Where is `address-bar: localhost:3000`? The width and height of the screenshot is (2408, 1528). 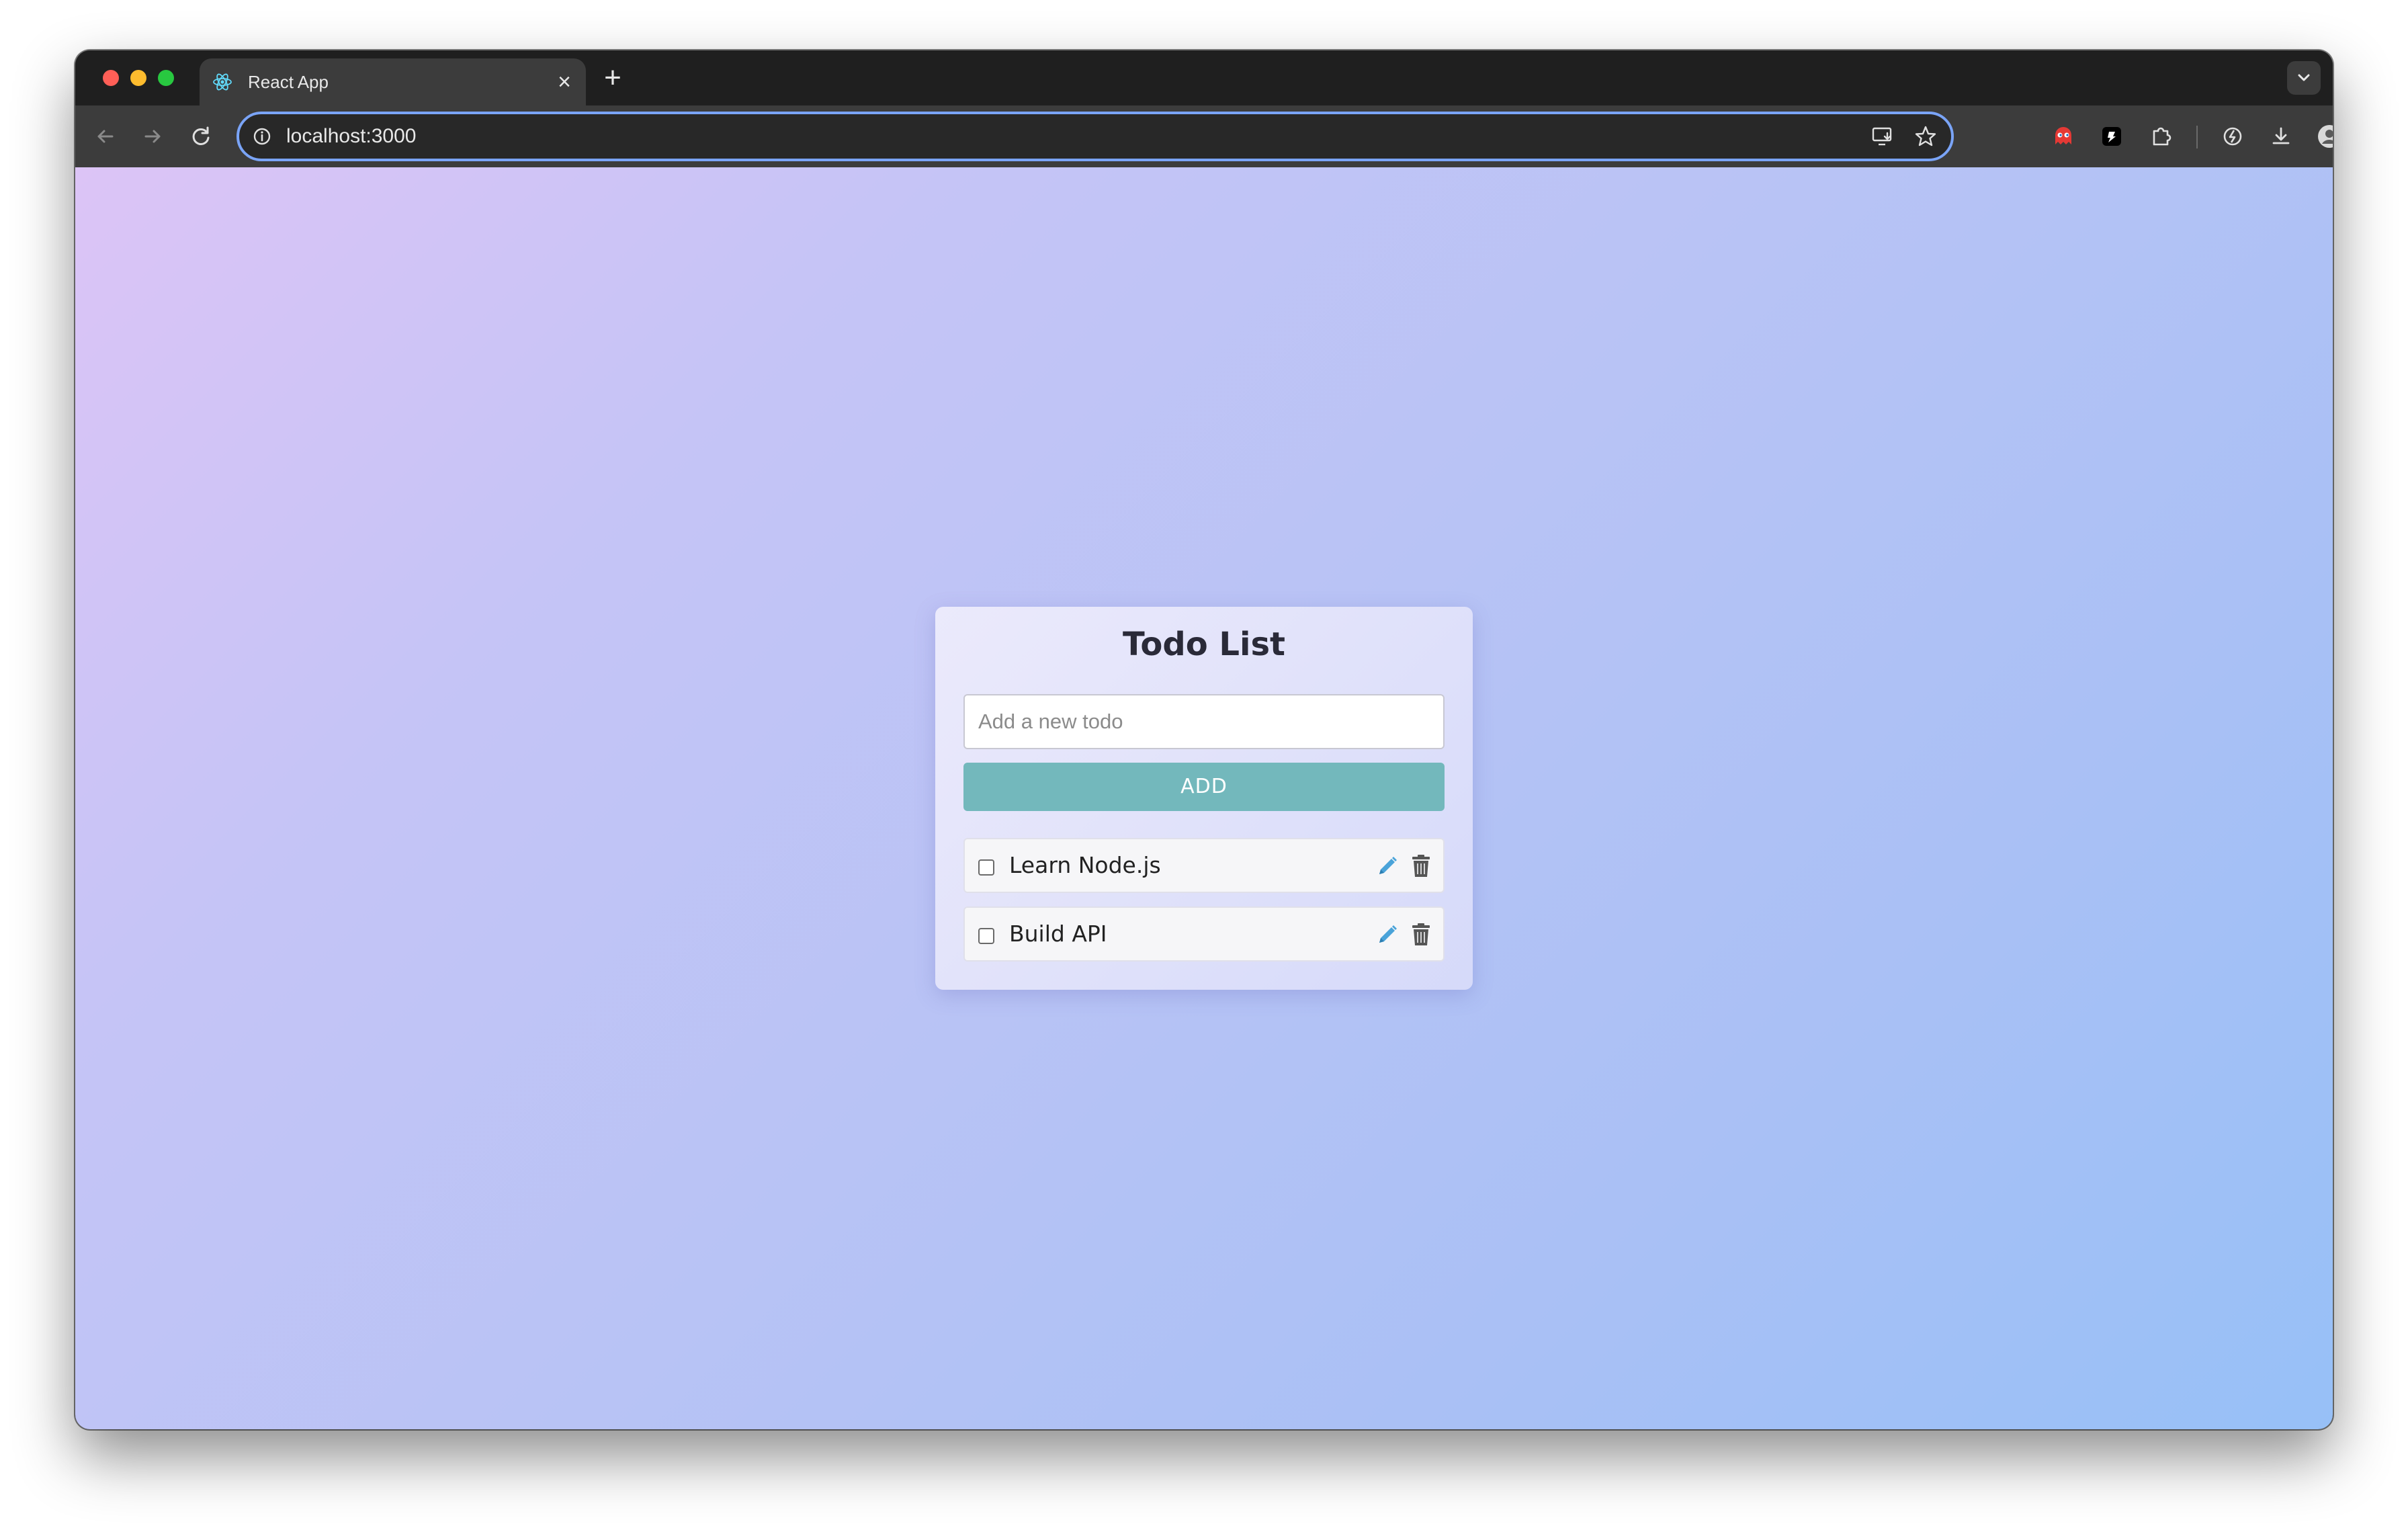
address-bar: localhost:3000 is located at coordinates (1095, 136).